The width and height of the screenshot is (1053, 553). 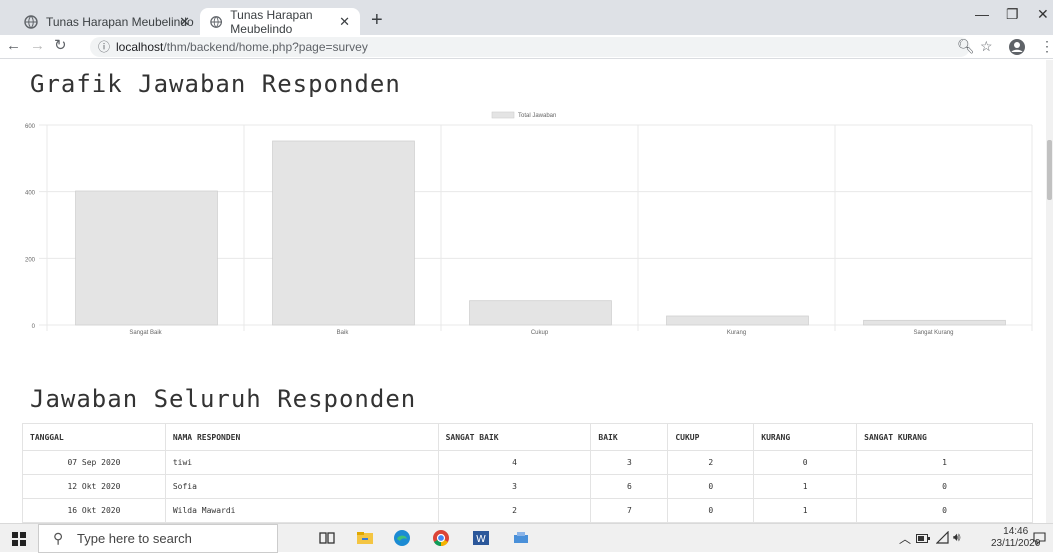 I want to click on table-cell: 4, so click(x=514, y=462).